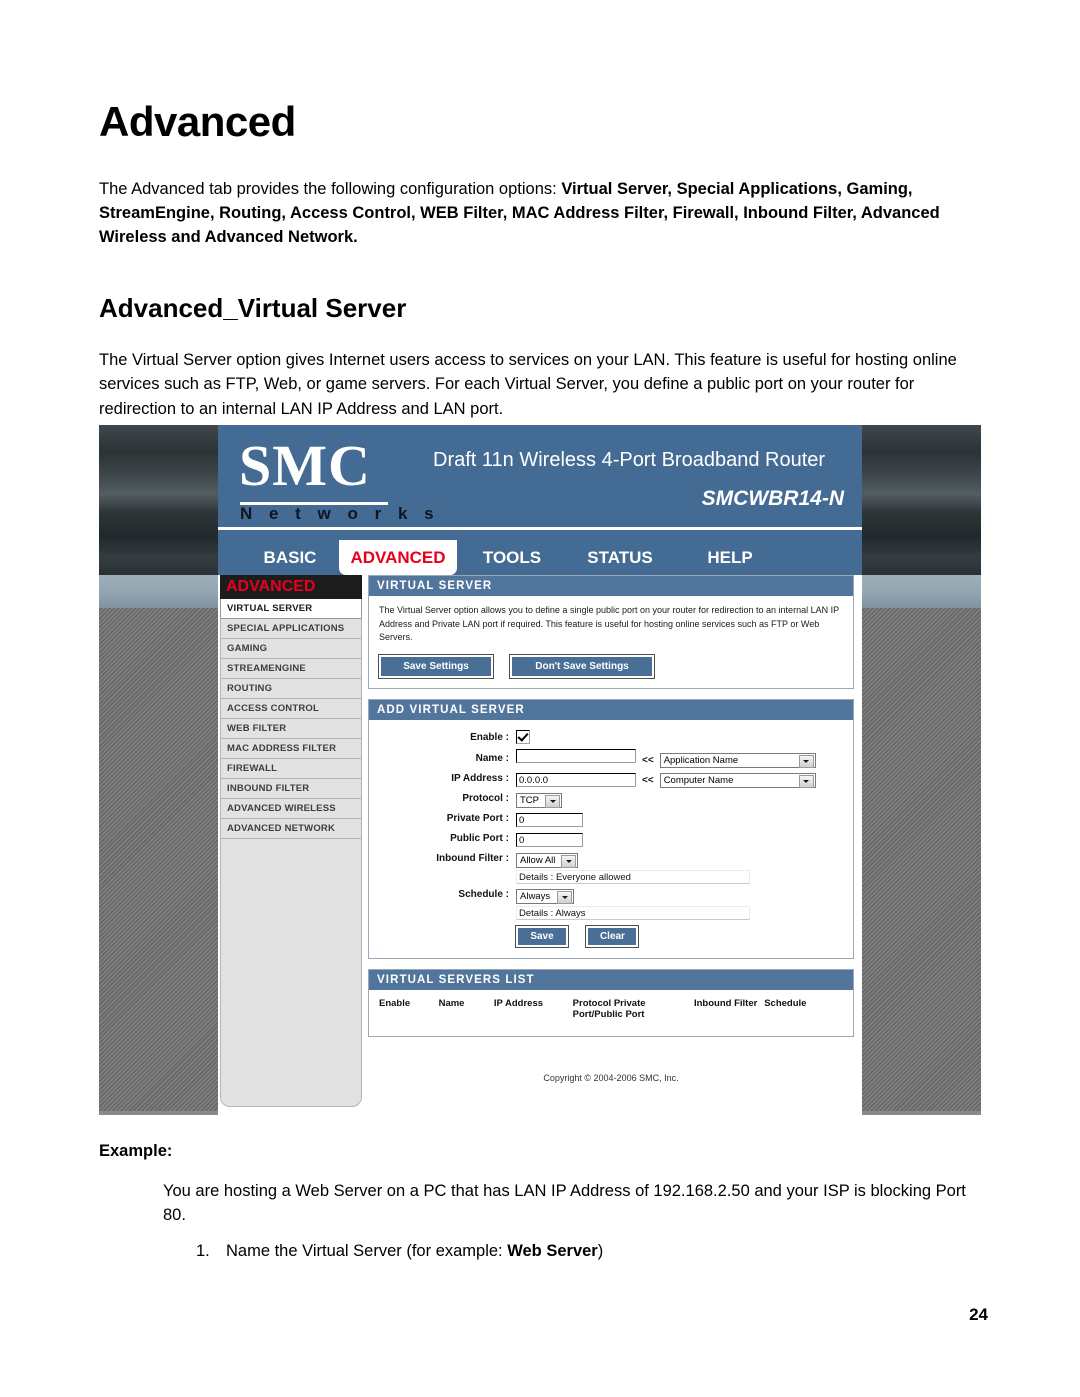 This screenshot has width=1080, height=1397. What do you see at coordinates (679, 738) in the screenshot?
I see `cell-enable` at bounding box center [679, 738].